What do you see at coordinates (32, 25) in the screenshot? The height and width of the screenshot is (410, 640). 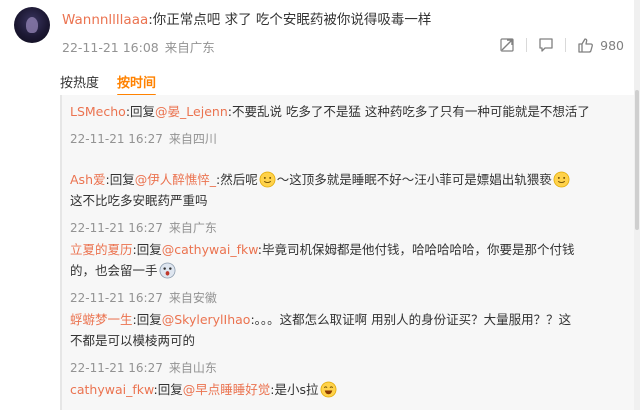 I see `avatar` at bounding box center [32, 25].